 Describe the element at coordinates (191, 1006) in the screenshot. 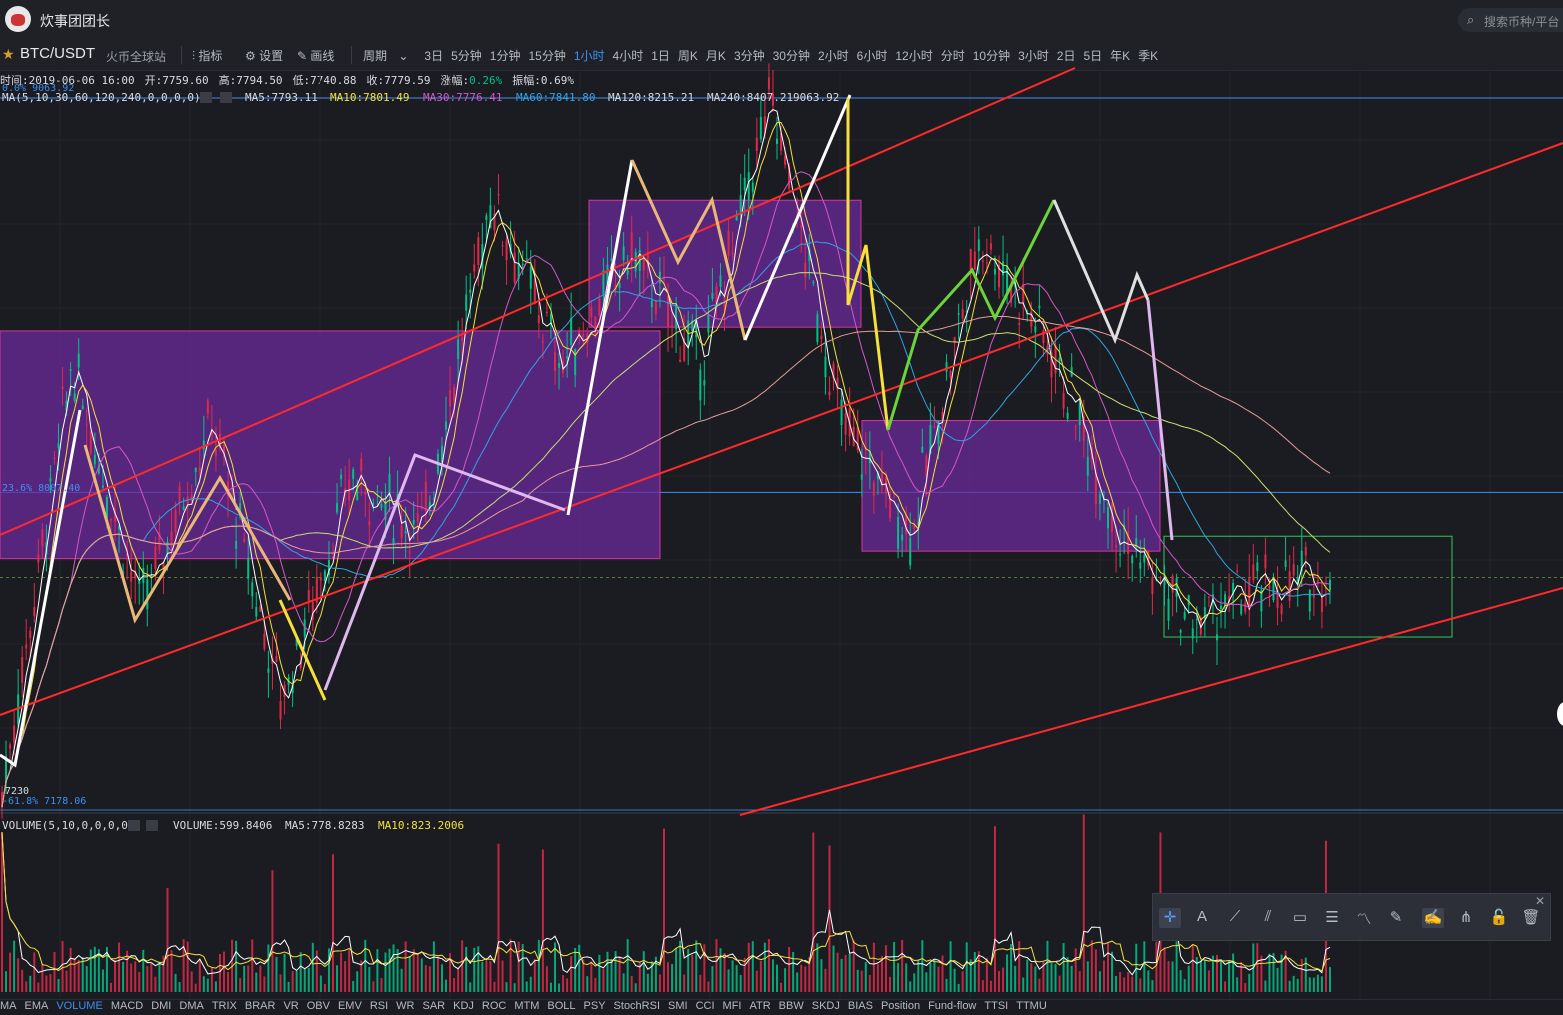

I see `indicator-tab: DMA` at that location.